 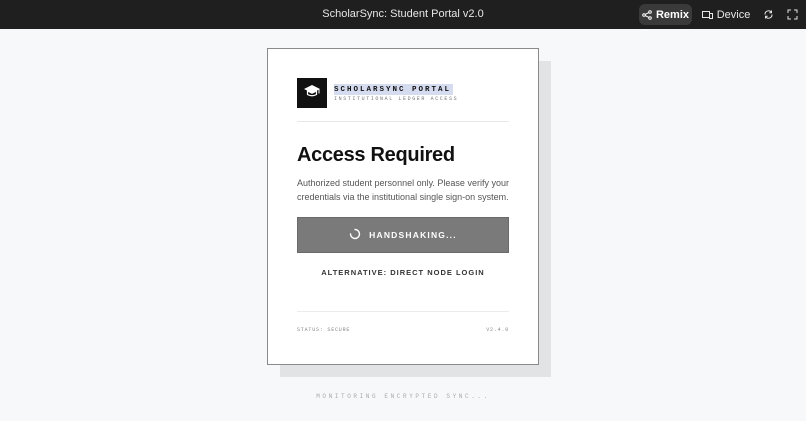 I want to click on direct-node-login-link: ALTERNATIVE: DIRECT NODE LOGIN, so click(x=403, y=272).